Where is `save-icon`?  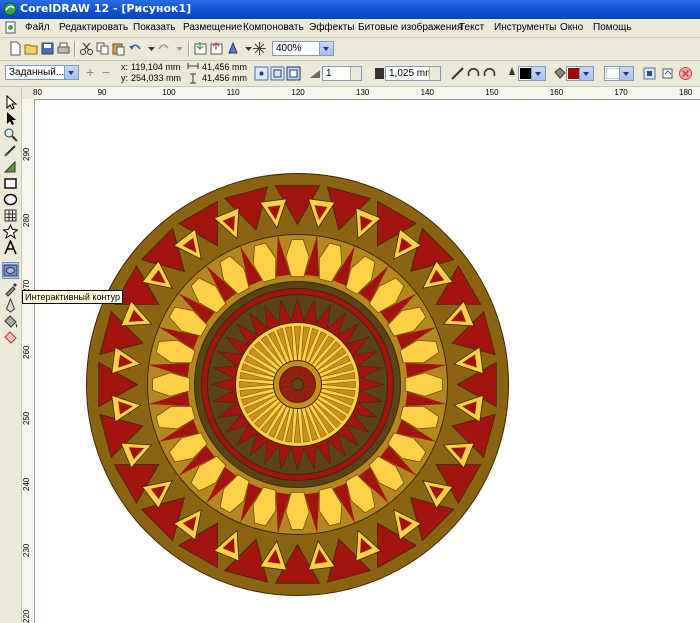
save-icon is located at coordinates (47, 48).